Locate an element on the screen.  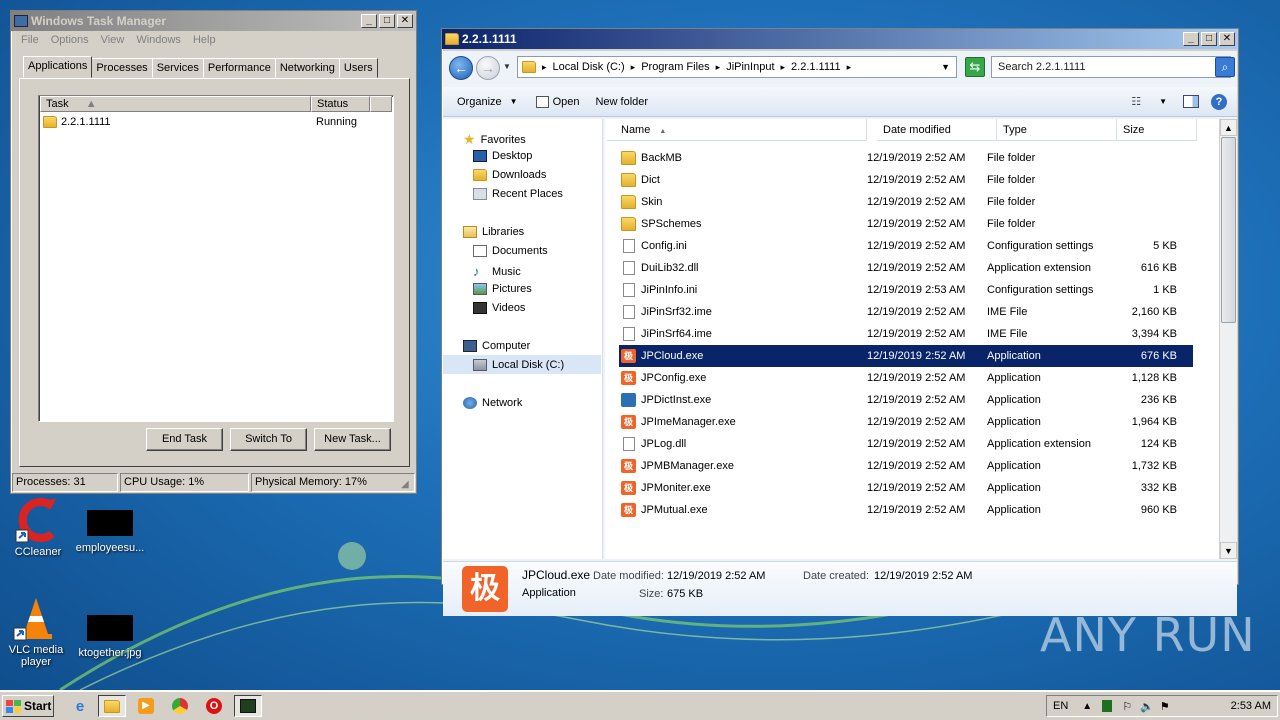
table-row: 2.2.1.1111 Running is located at coordinates (213, 123).